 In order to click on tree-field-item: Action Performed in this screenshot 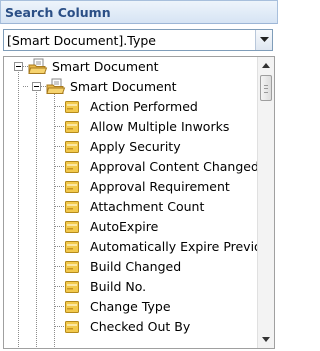, I will do `click(161, 107)`.